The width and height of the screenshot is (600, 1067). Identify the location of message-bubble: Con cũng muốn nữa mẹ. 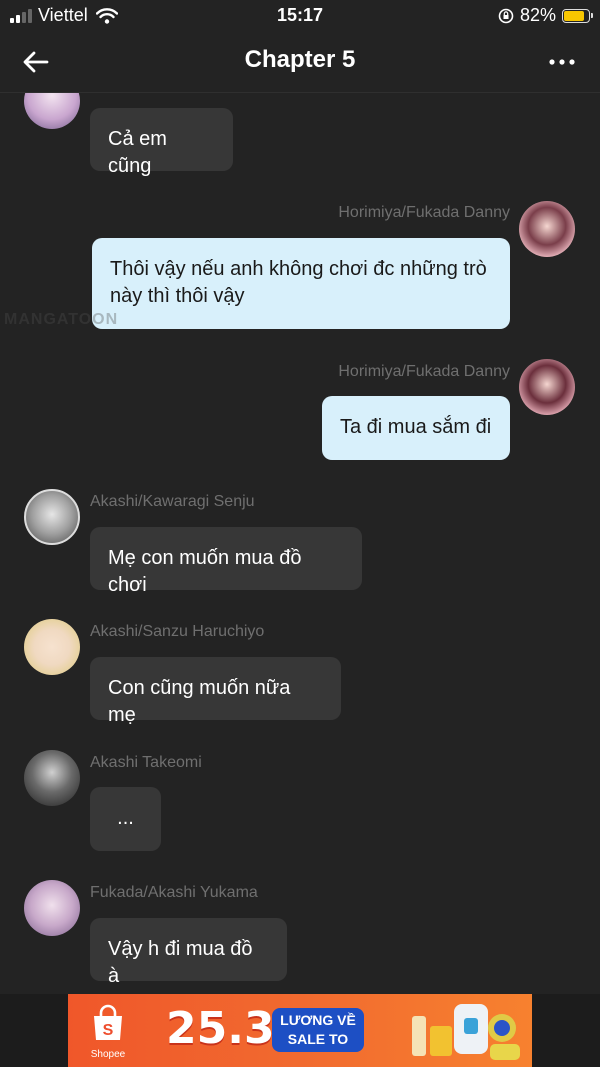
(215, 691).